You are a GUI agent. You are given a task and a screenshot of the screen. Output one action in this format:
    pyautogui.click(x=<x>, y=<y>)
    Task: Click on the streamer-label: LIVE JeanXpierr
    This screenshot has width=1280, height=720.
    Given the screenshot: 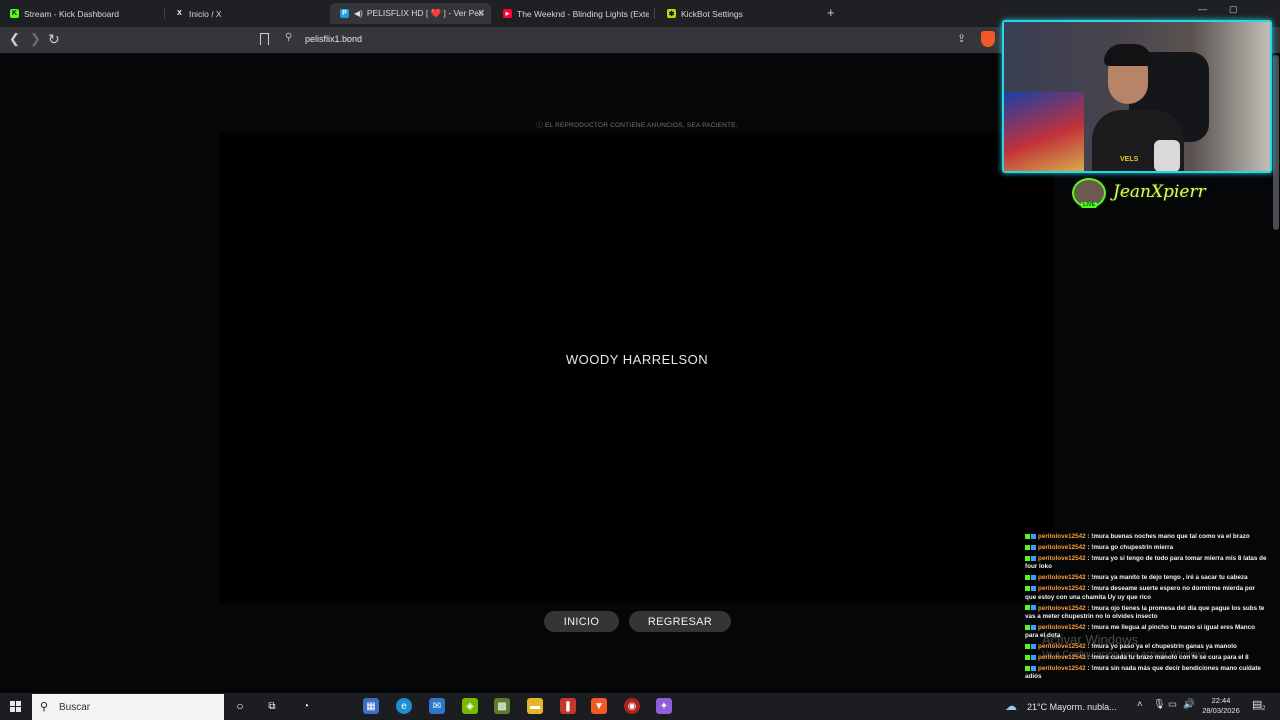 What is the action you would take?
    pyautogui.click(x=1172, y=195)
    